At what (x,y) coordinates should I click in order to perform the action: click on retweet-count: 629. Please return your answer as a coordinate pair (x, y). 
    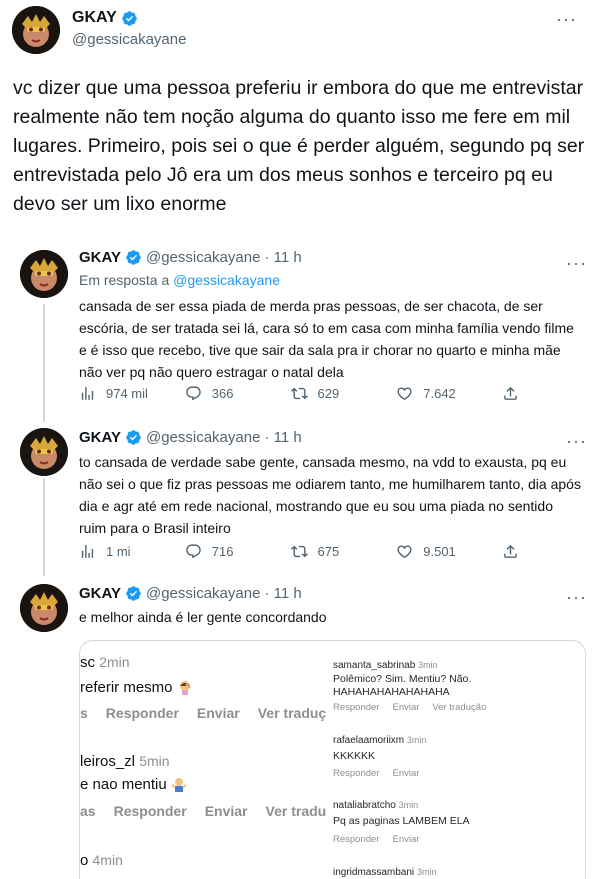
    Looking at the image, I should click on (328, 393).